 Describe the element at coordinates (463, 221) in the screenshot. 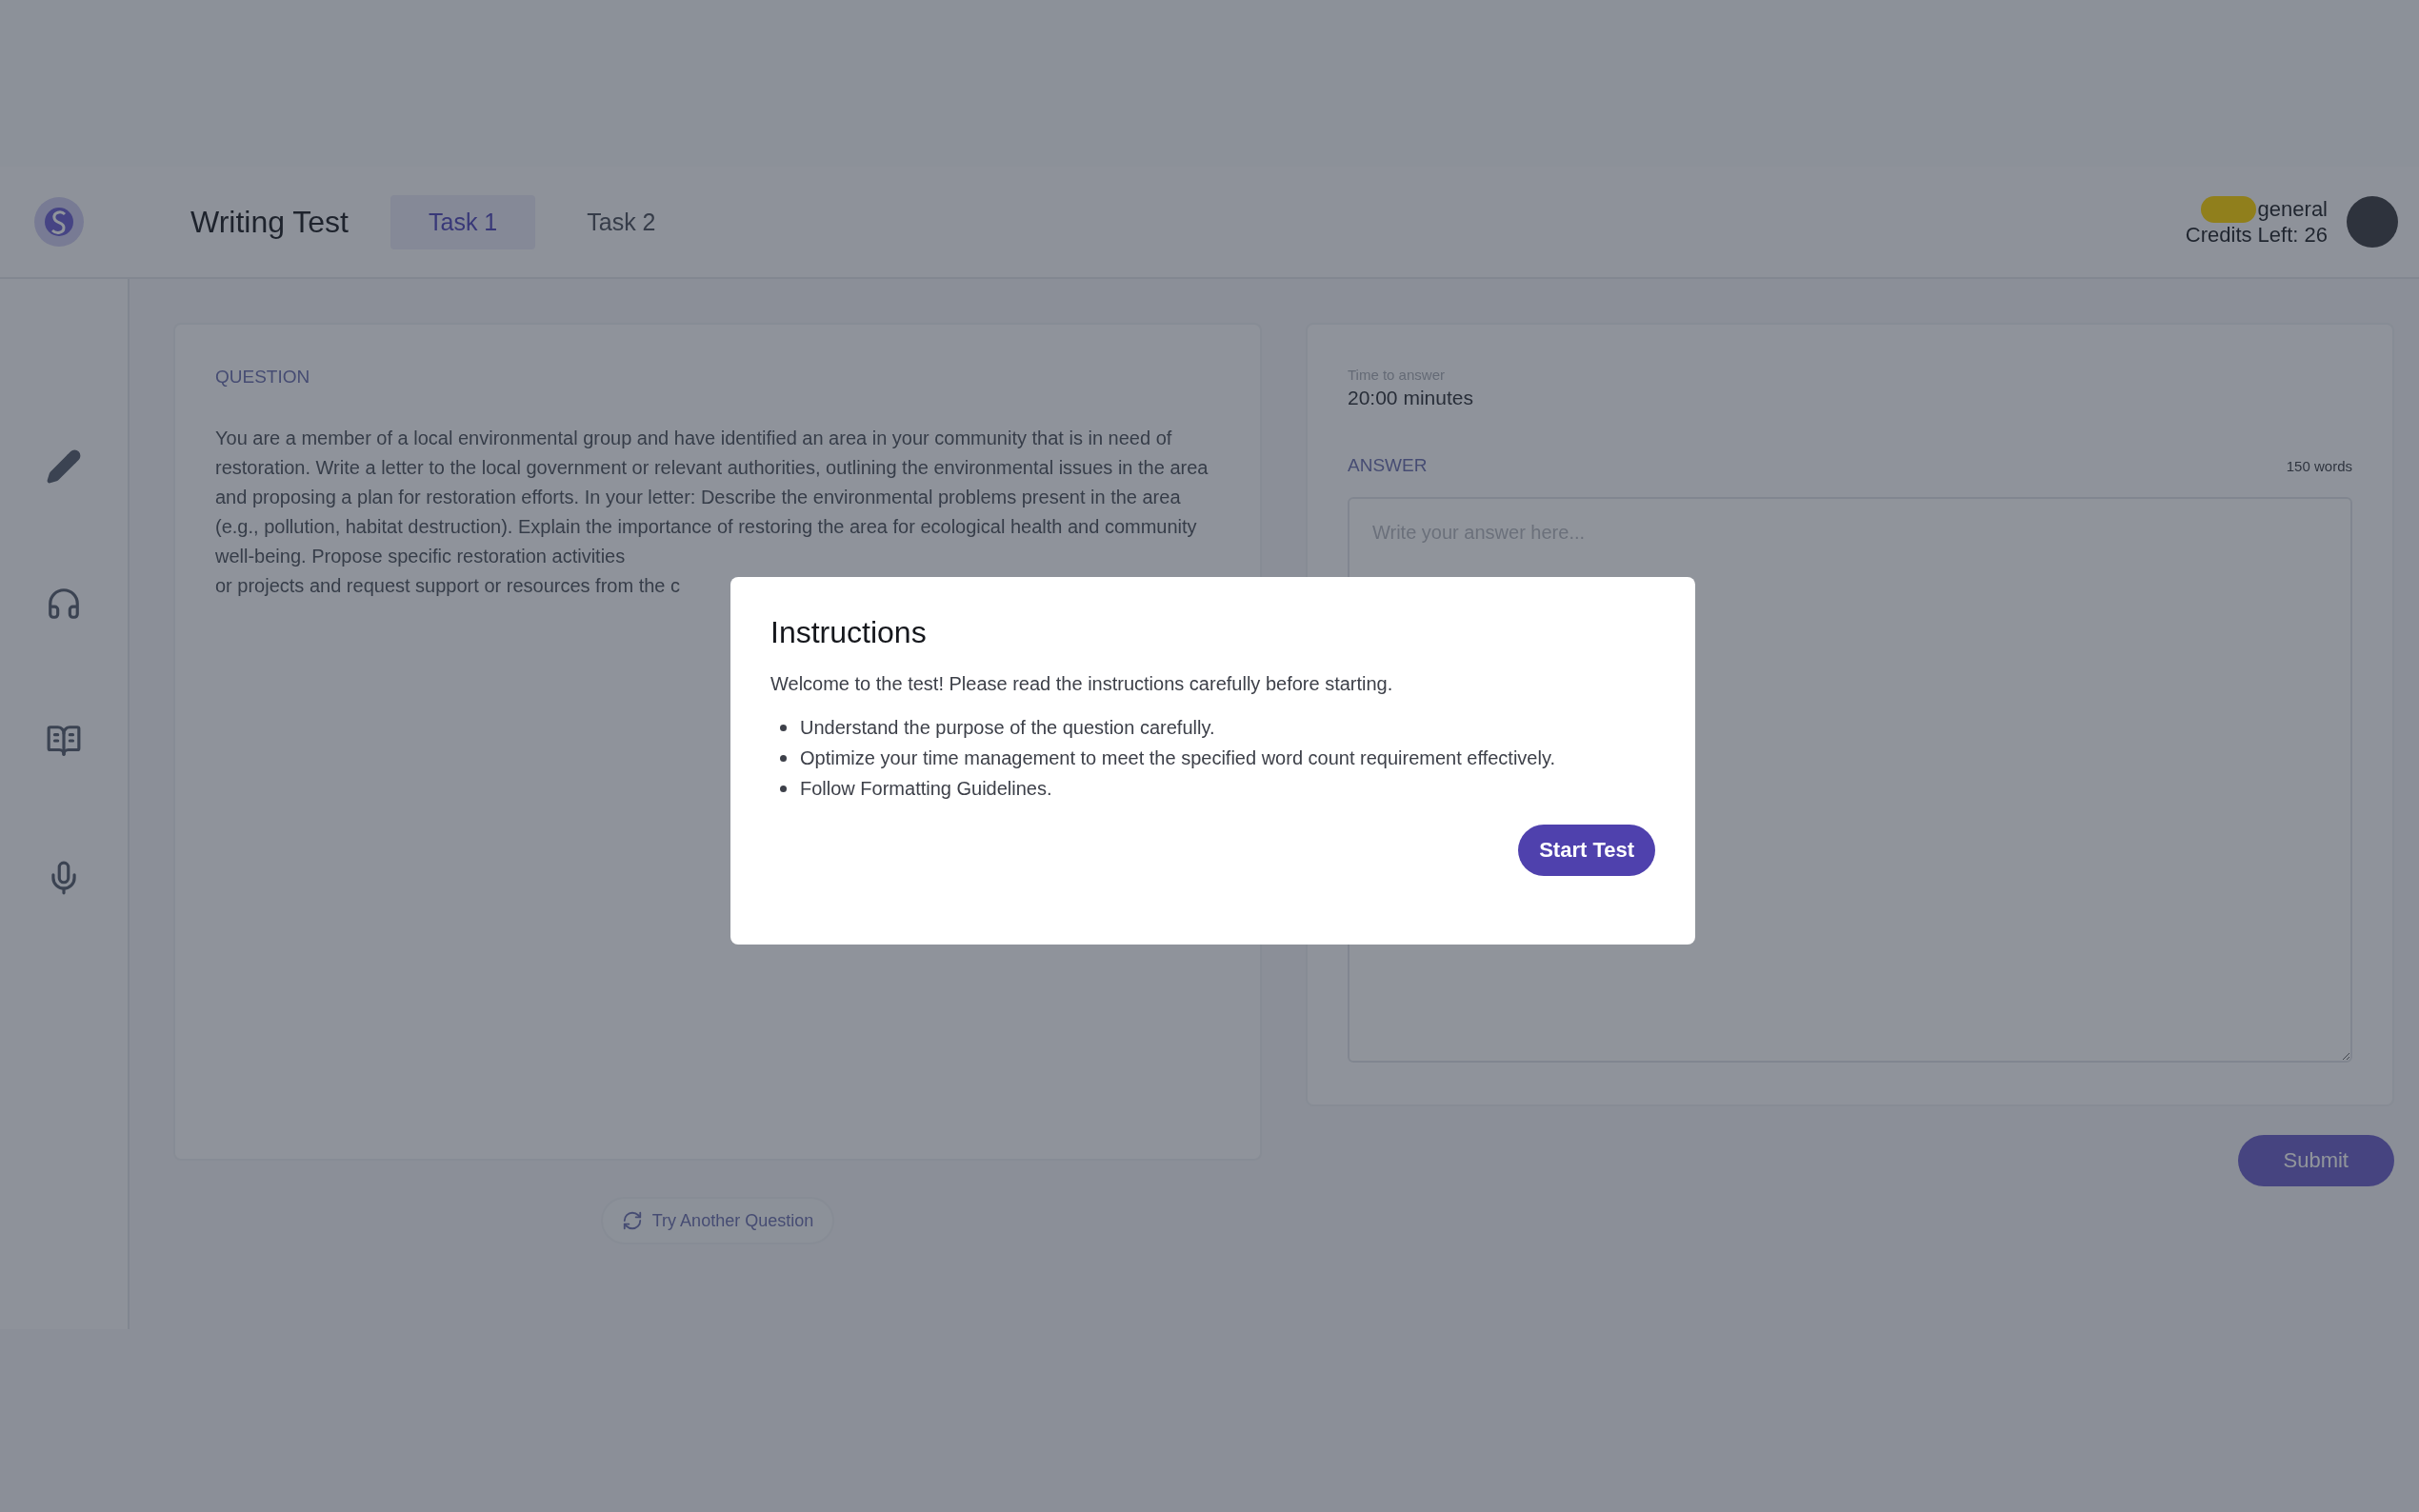

I see `task-tab: Task 1` at that location.